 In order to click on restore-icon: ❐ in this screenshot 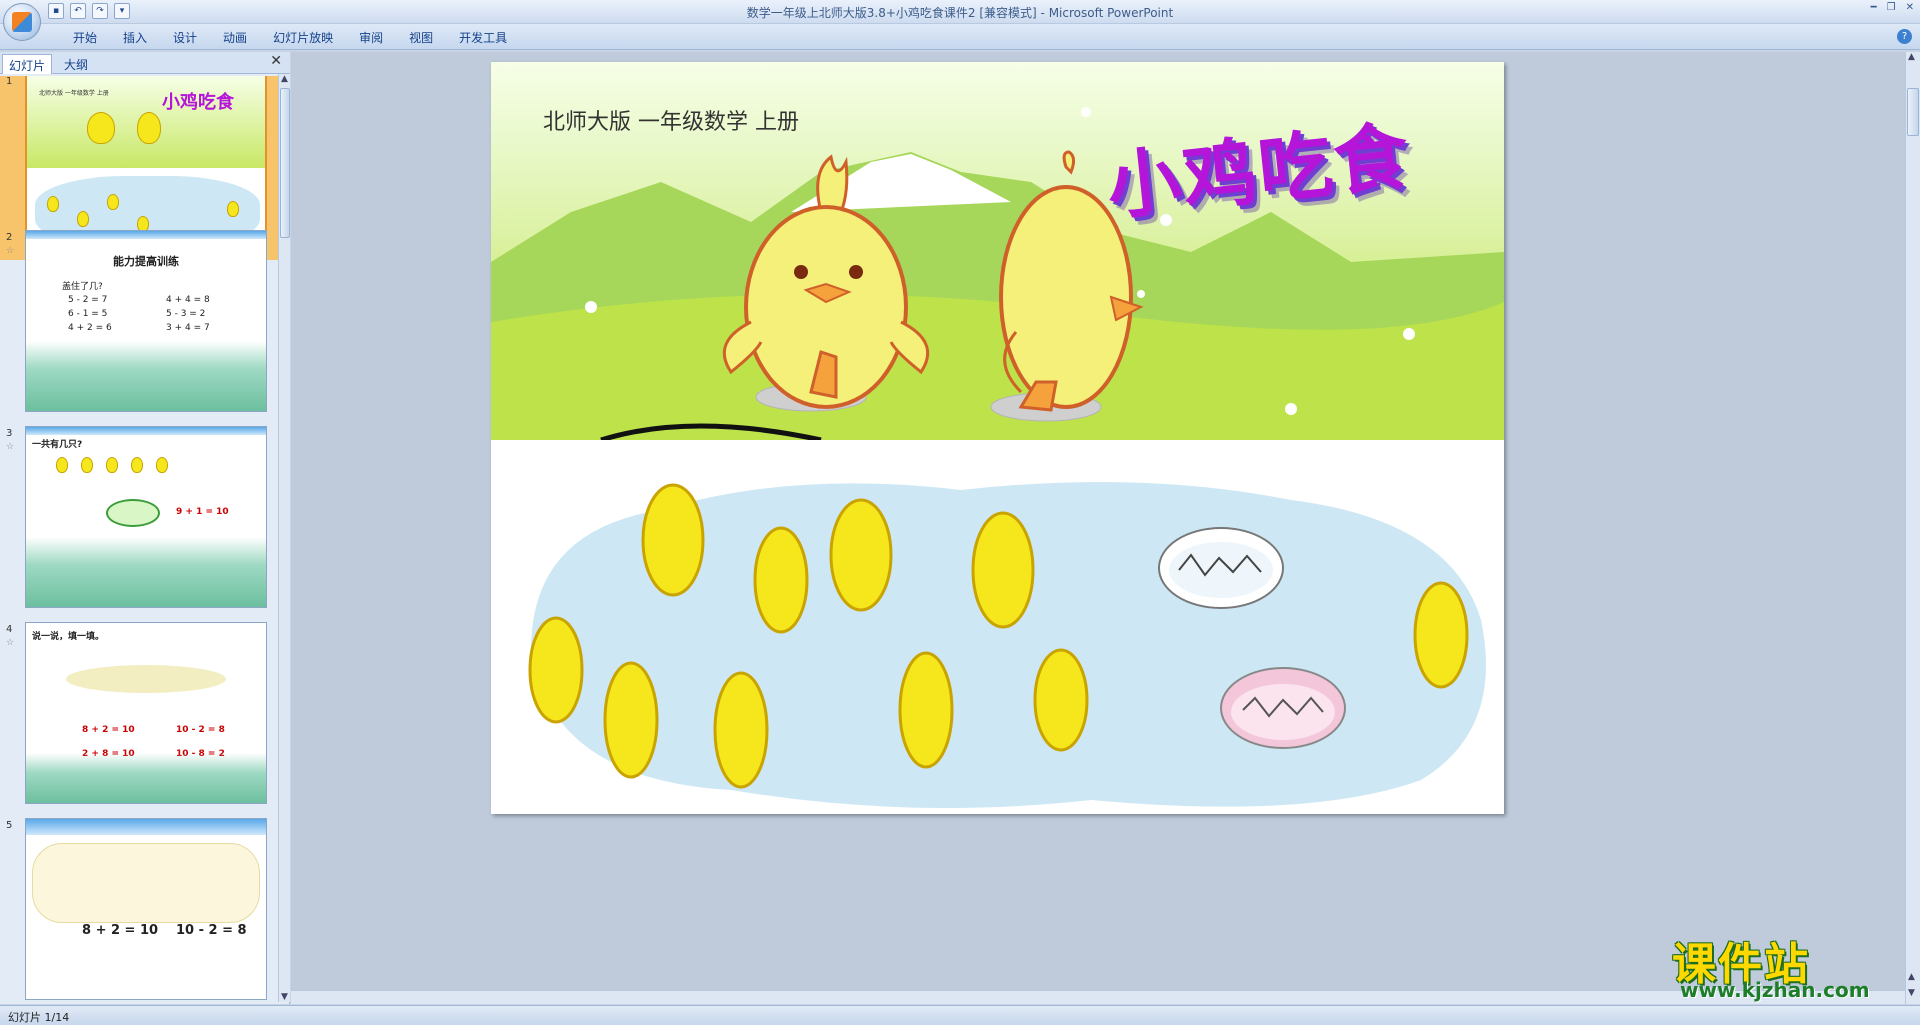, I will do `click(1891, 7)`.